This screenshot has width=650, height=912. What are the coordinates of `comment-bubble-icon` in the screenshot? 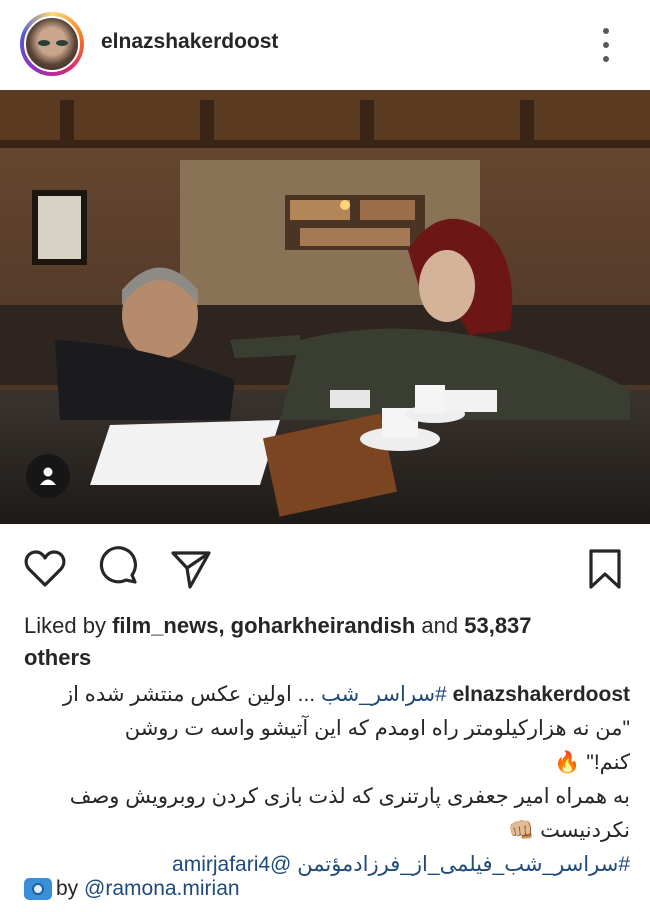 It's located at (119, 569).